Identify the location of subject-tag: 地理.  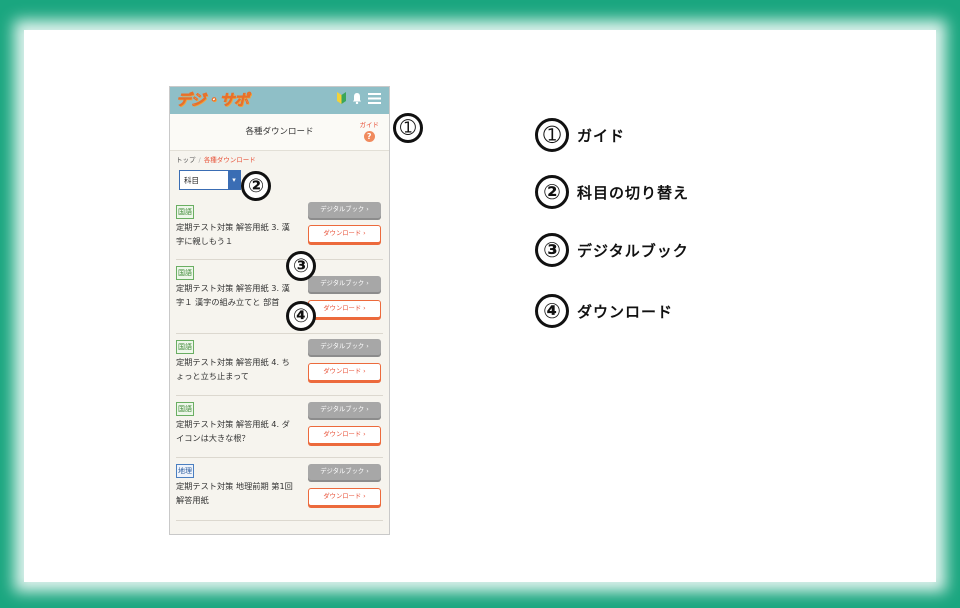
(185, 471).